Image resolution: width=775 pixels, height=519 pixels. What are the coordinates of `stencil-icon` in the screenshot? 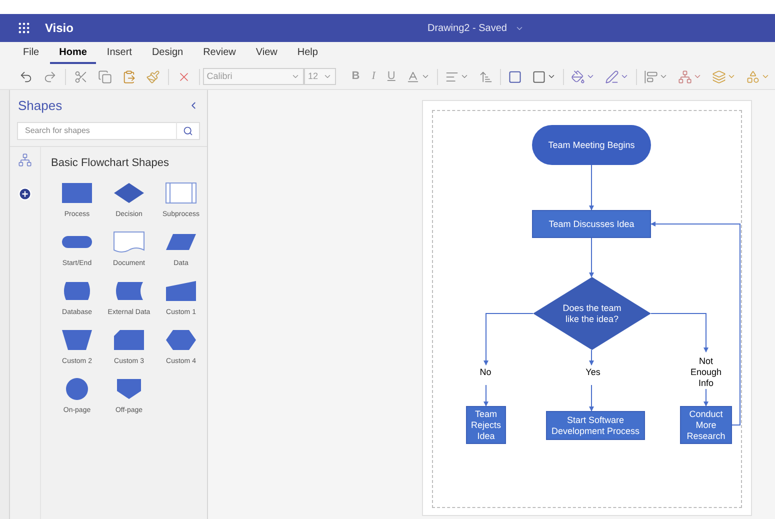 It's located at (25, 159).